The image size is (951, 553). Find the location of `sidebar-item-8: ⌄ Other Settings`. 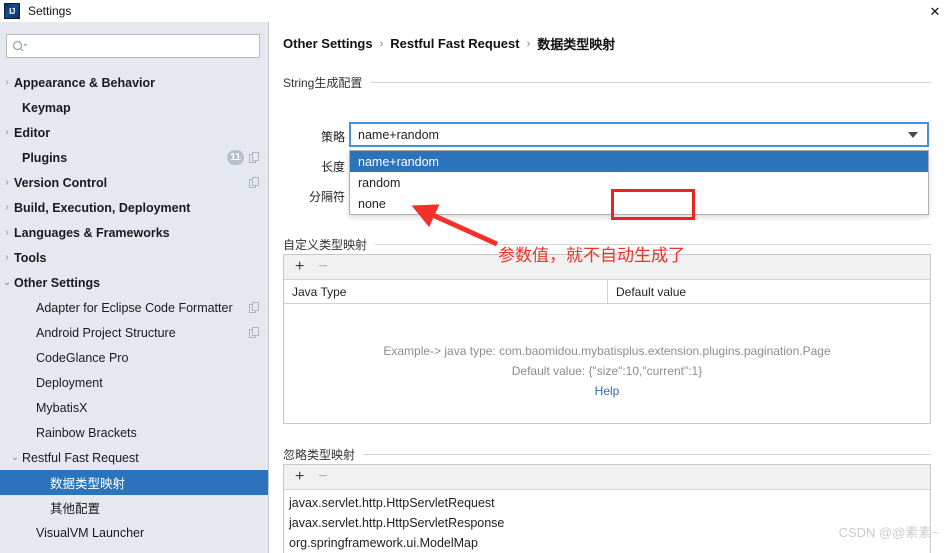

sidebar-item-8: ⌄ Other Settings is located at coordinates (134, 282).